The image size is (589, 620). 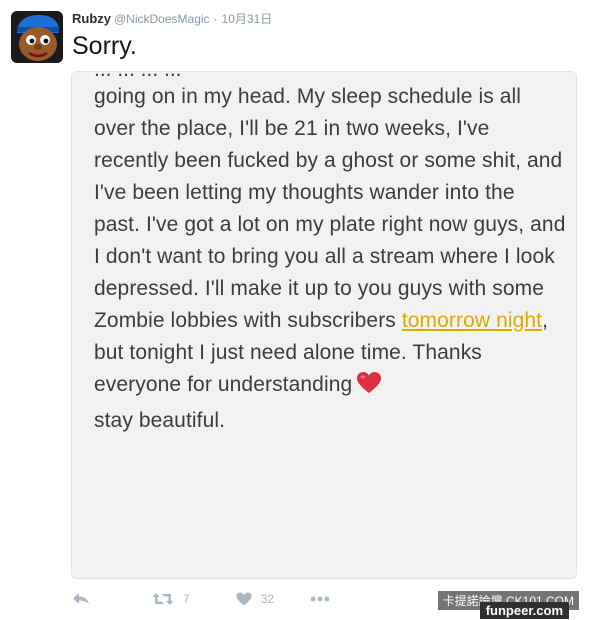 I want to click on retweet-icon, so click(x=163, y=599).